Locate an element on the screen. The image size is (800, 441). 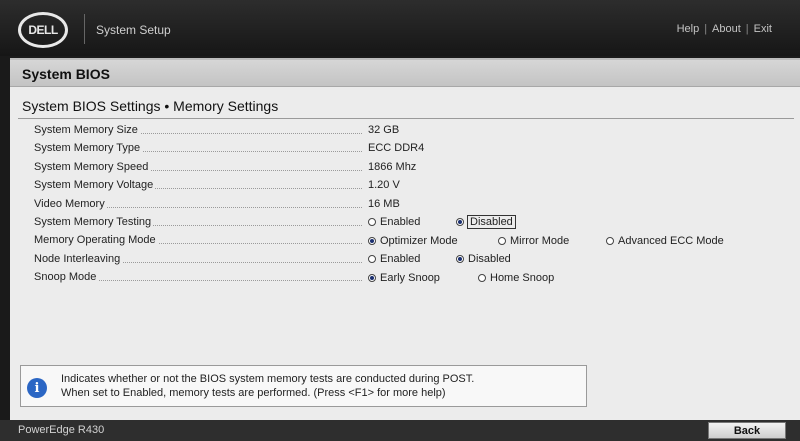
title-divider is located at coordinates (406, 118).